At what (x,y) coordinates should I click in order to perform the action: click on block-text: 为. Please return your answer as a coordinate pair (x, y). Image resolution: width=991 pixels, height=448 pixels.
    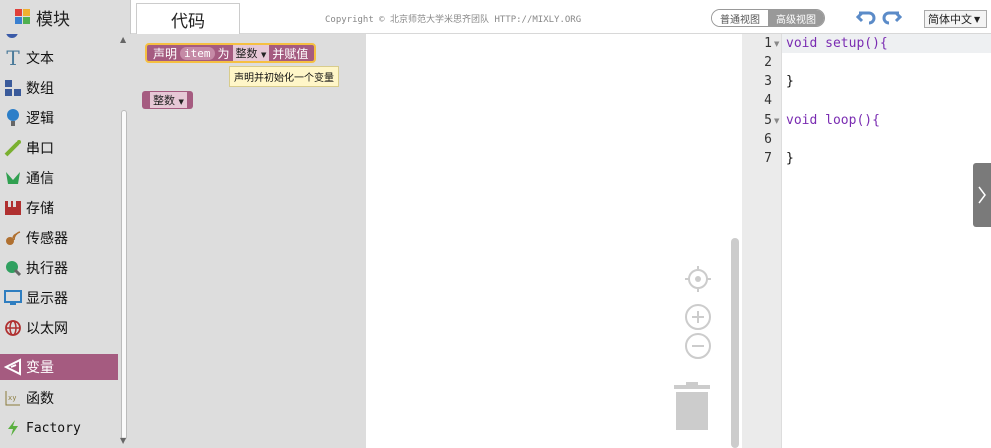
    Looking at the image, I should click on (223, 53).